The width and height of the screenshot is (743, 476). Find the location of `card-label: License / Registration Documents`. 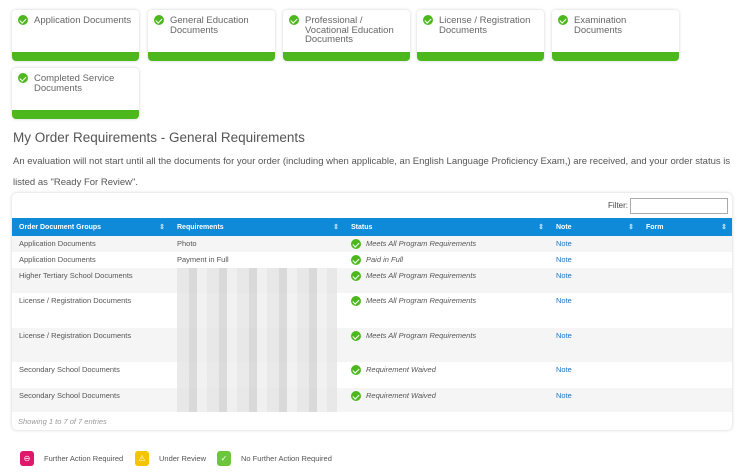

card-label: License / Registration Documents is located at coordinates (485, 25).